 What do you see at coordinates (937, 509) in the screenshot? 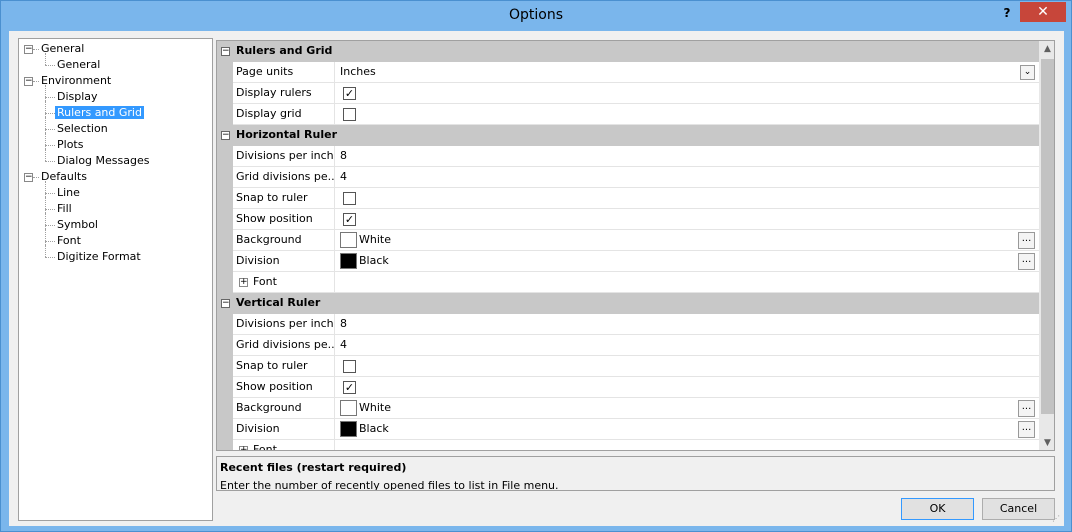
I see `ok-button: OK` at bounding box center [937, 509].